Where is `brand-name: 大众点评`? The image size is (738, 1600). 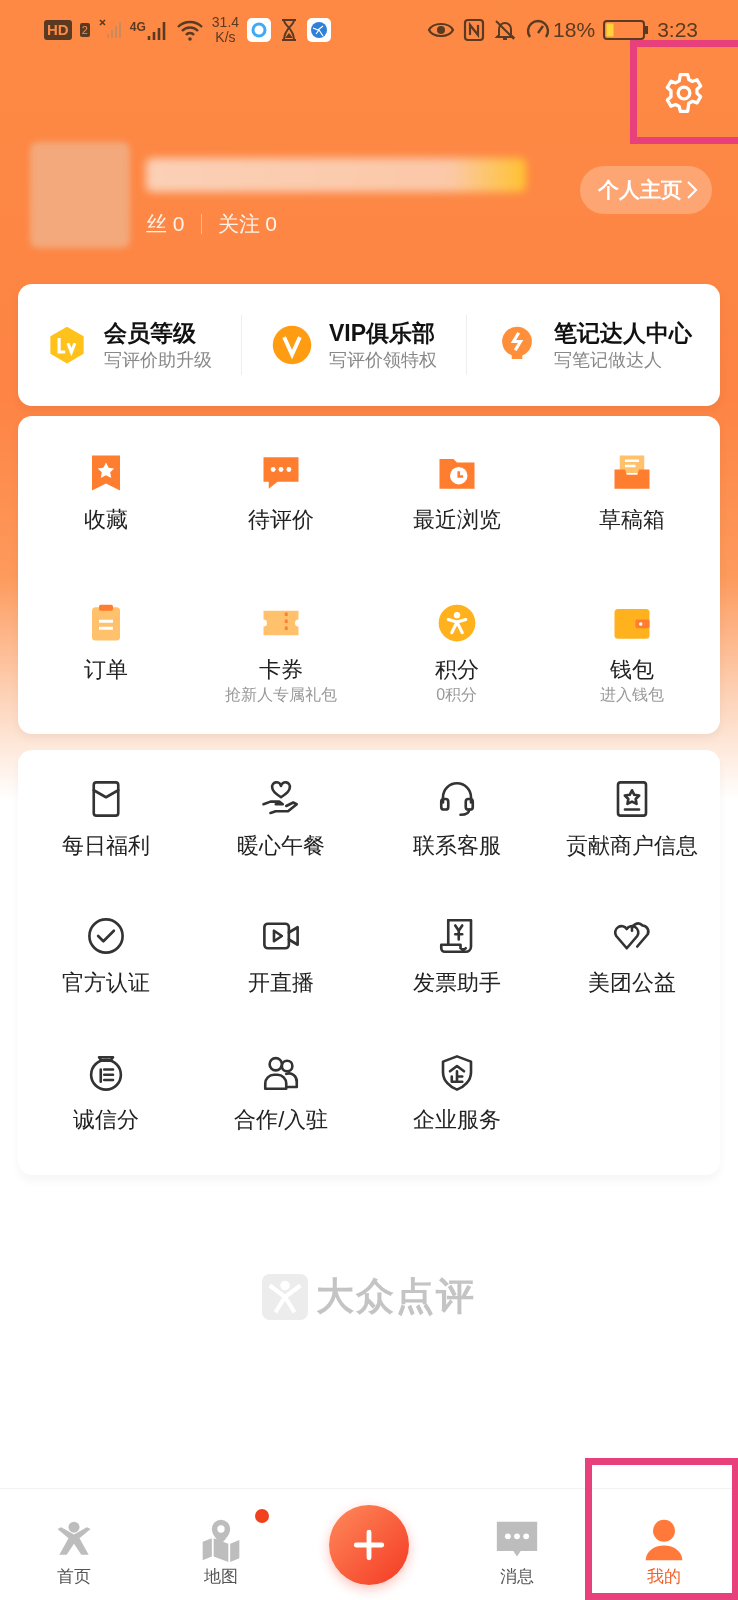 brand-name: 大众点评 is located at coordinates (396, 1296).